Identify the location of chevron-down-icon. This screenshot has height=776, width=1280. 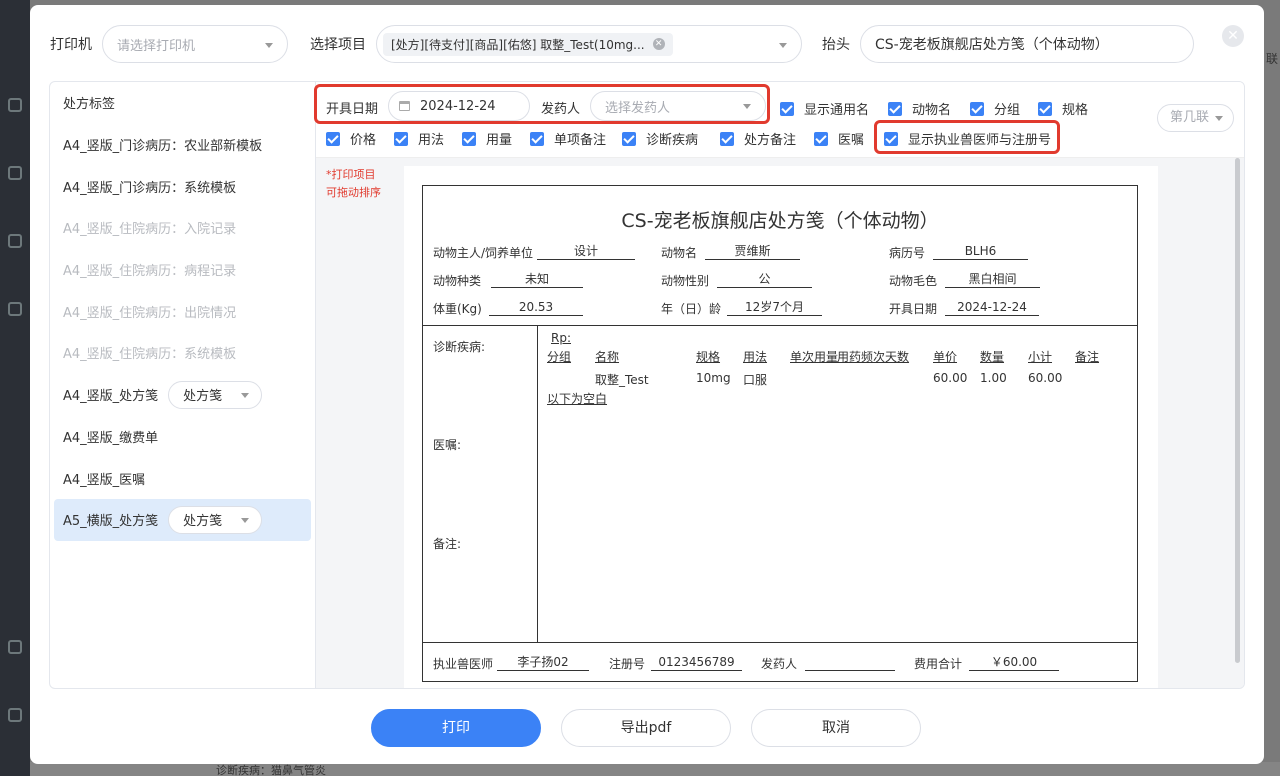
(245, 395).